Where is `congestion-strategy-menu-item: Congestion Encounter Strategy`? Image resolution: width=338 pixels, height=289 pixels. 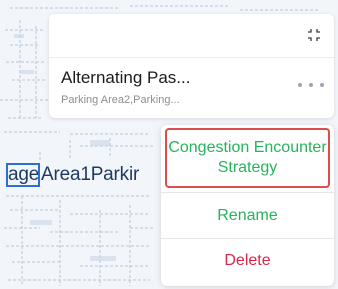 congestion-strategy-menu-item: Congestion Encounter Strategy is located at coordinates (247, 158).